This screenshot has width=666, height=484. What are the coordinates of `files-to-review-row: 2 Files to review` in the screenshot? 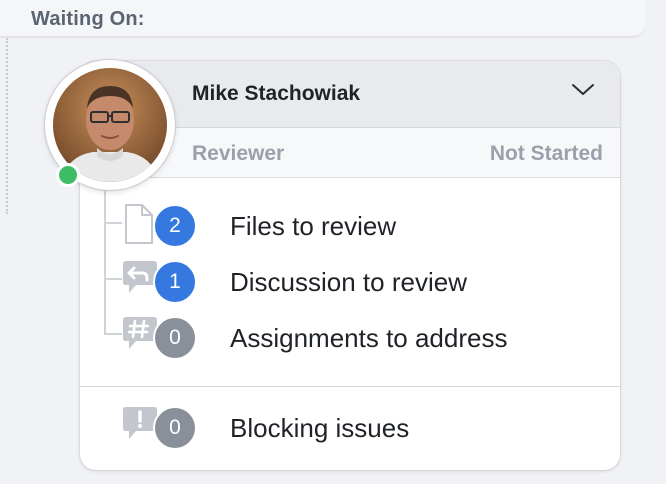 It's located at (350, 224).